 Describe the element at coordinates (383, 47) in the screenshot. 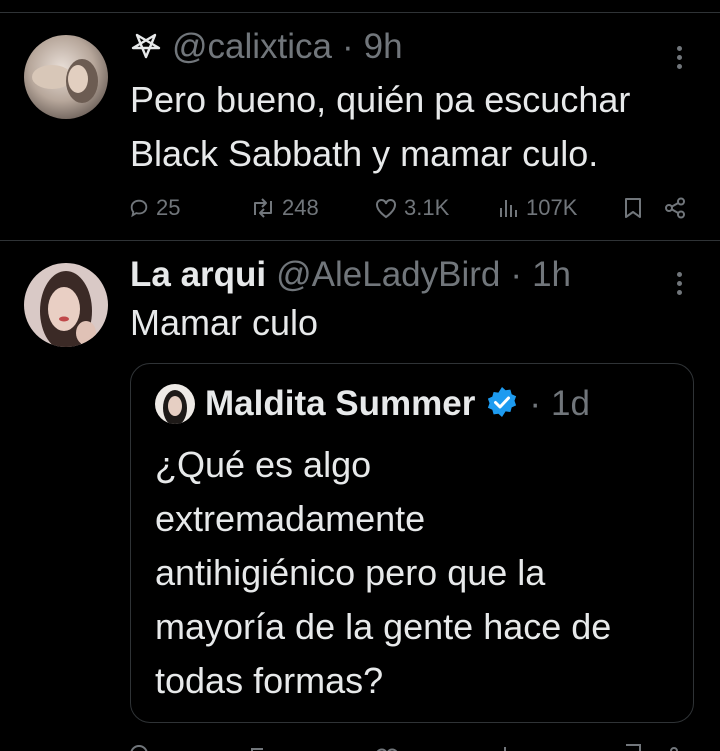

I see `timestamp: 9h` at that location.